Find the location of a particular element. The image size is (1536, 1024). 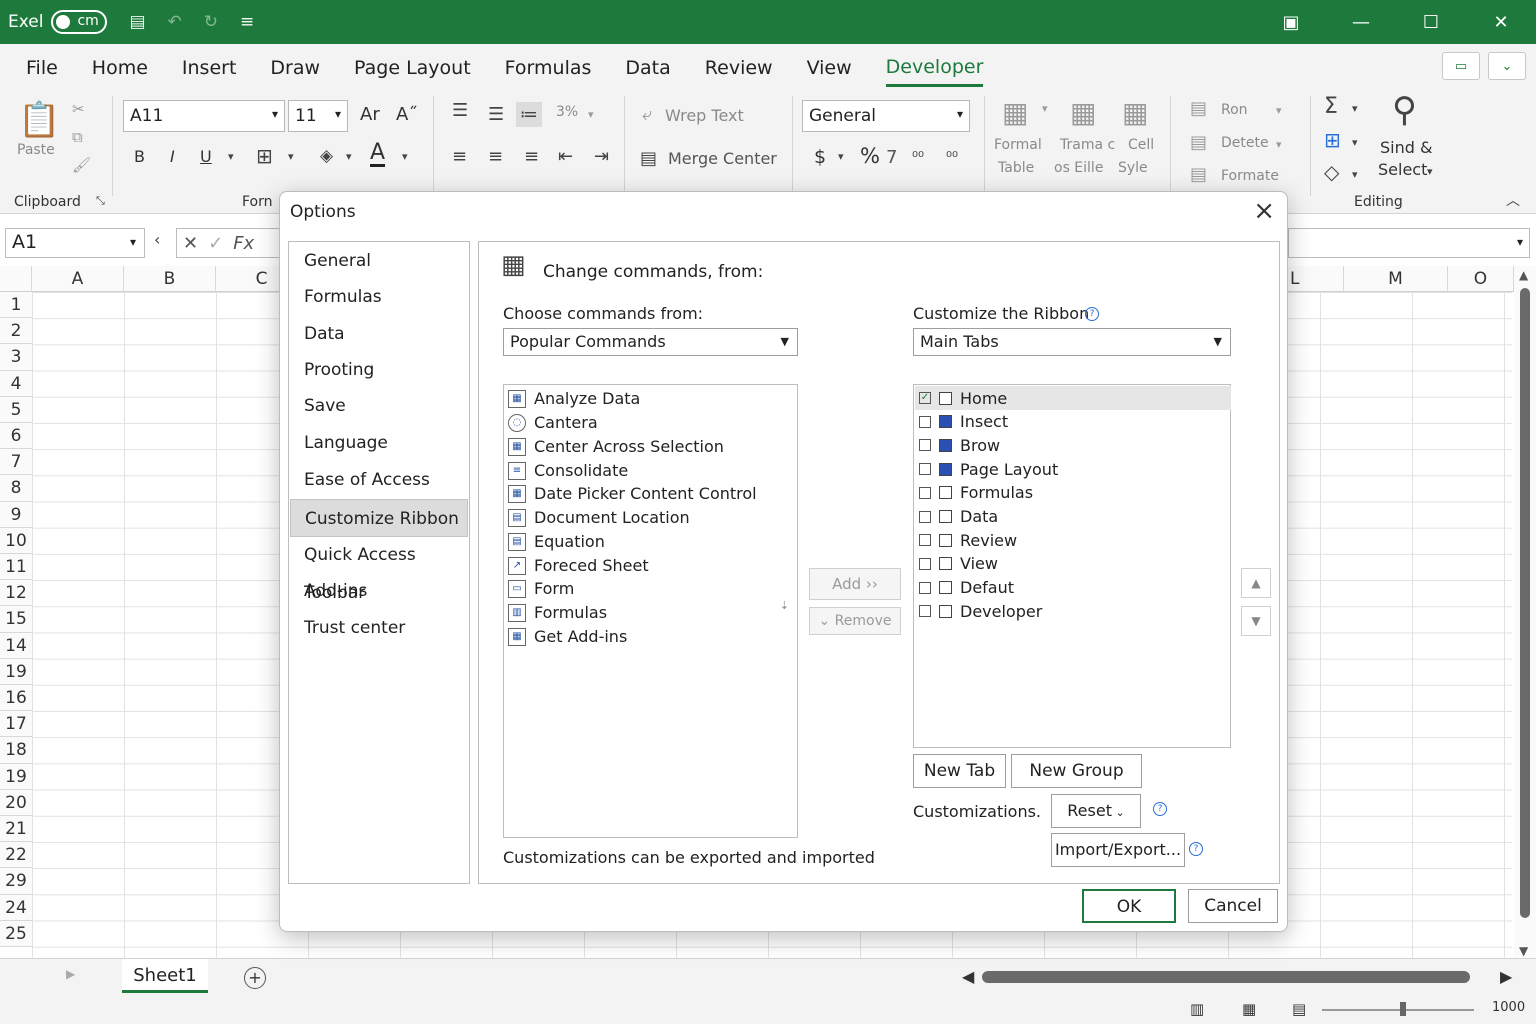

row-header: 24 is located at coordinates (16, 907).